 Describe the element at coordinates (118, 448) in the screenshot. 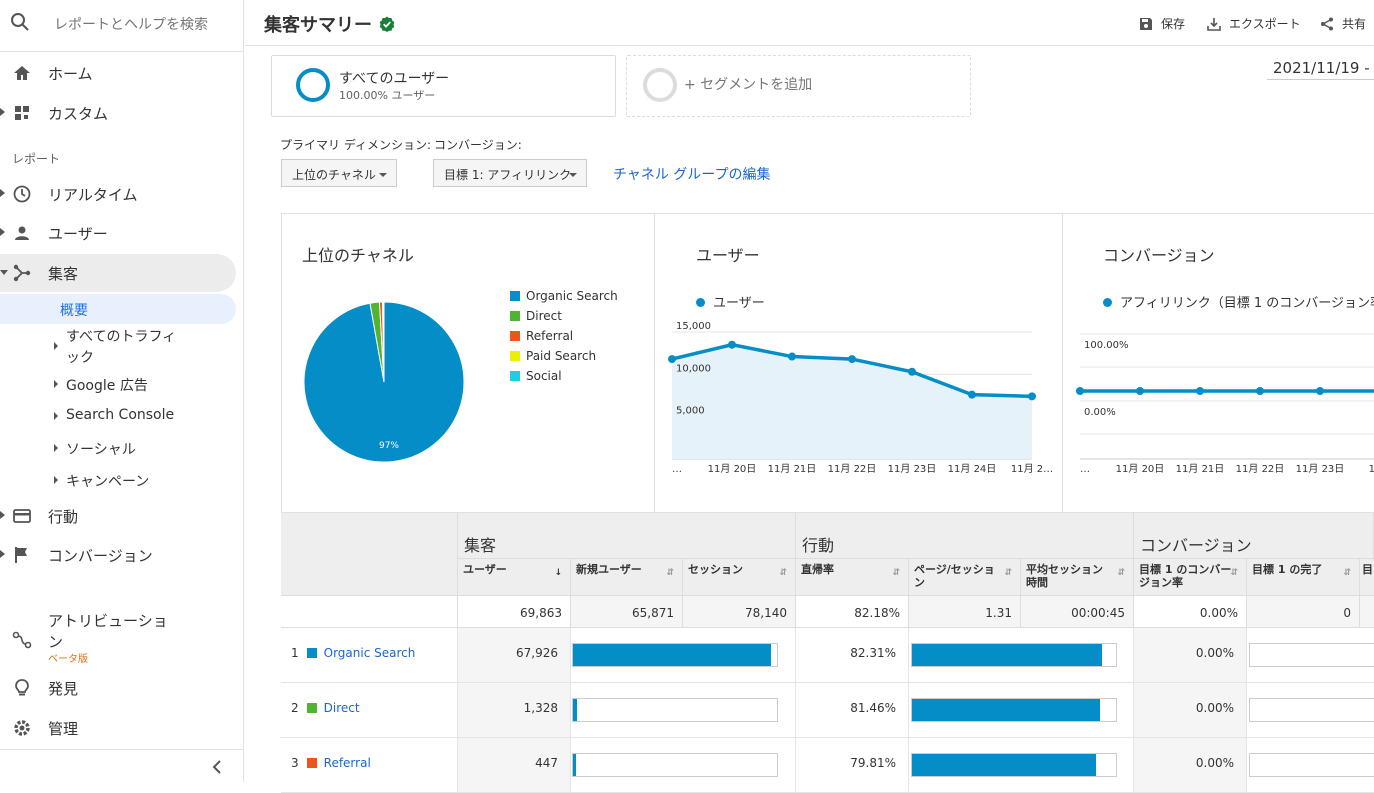

I see `sidebar-subitem-social: ソーシャル` at that location.